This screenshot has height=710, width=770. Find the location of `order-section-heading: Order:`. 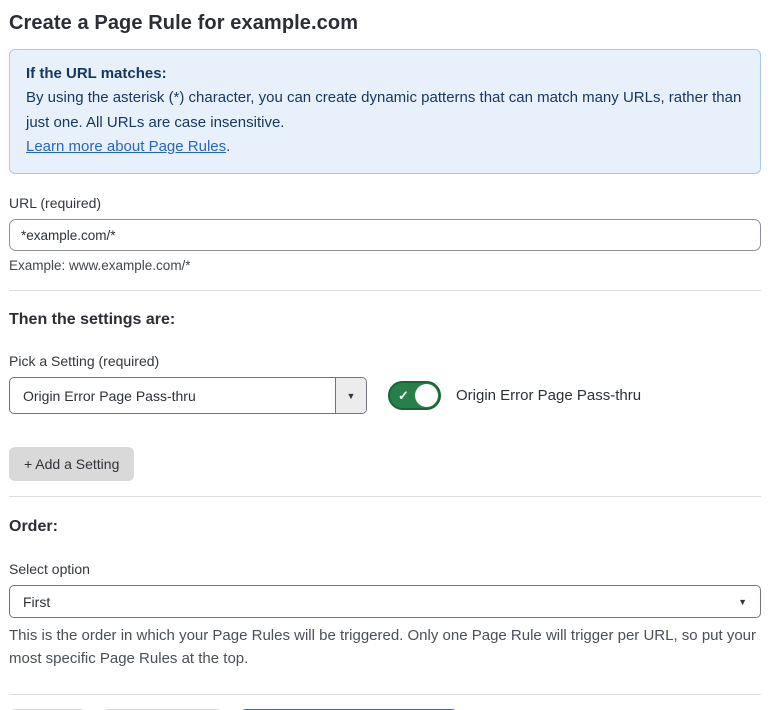

order-section-heading: Order: is located at coordinates (33, 527).